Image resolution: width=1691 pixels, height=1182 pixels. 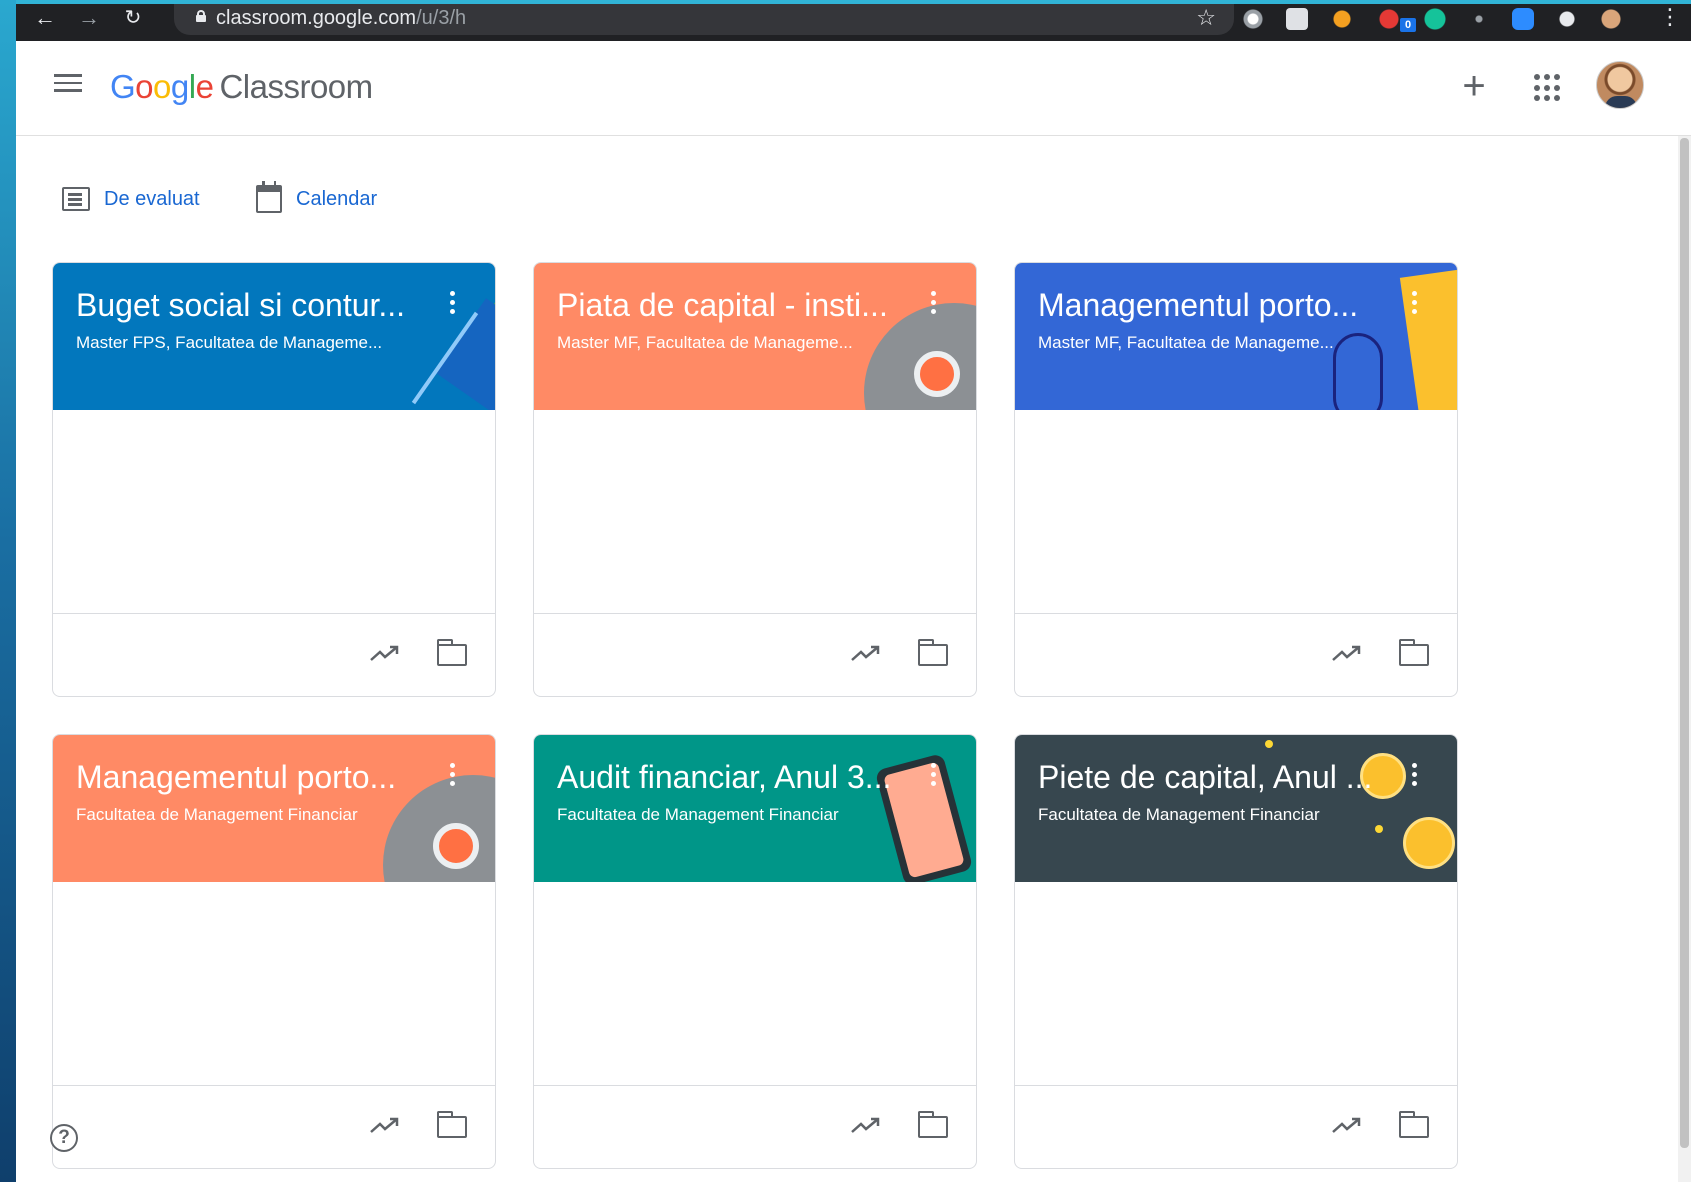 I want to click on lock-icon, so click(x=201, y=16).